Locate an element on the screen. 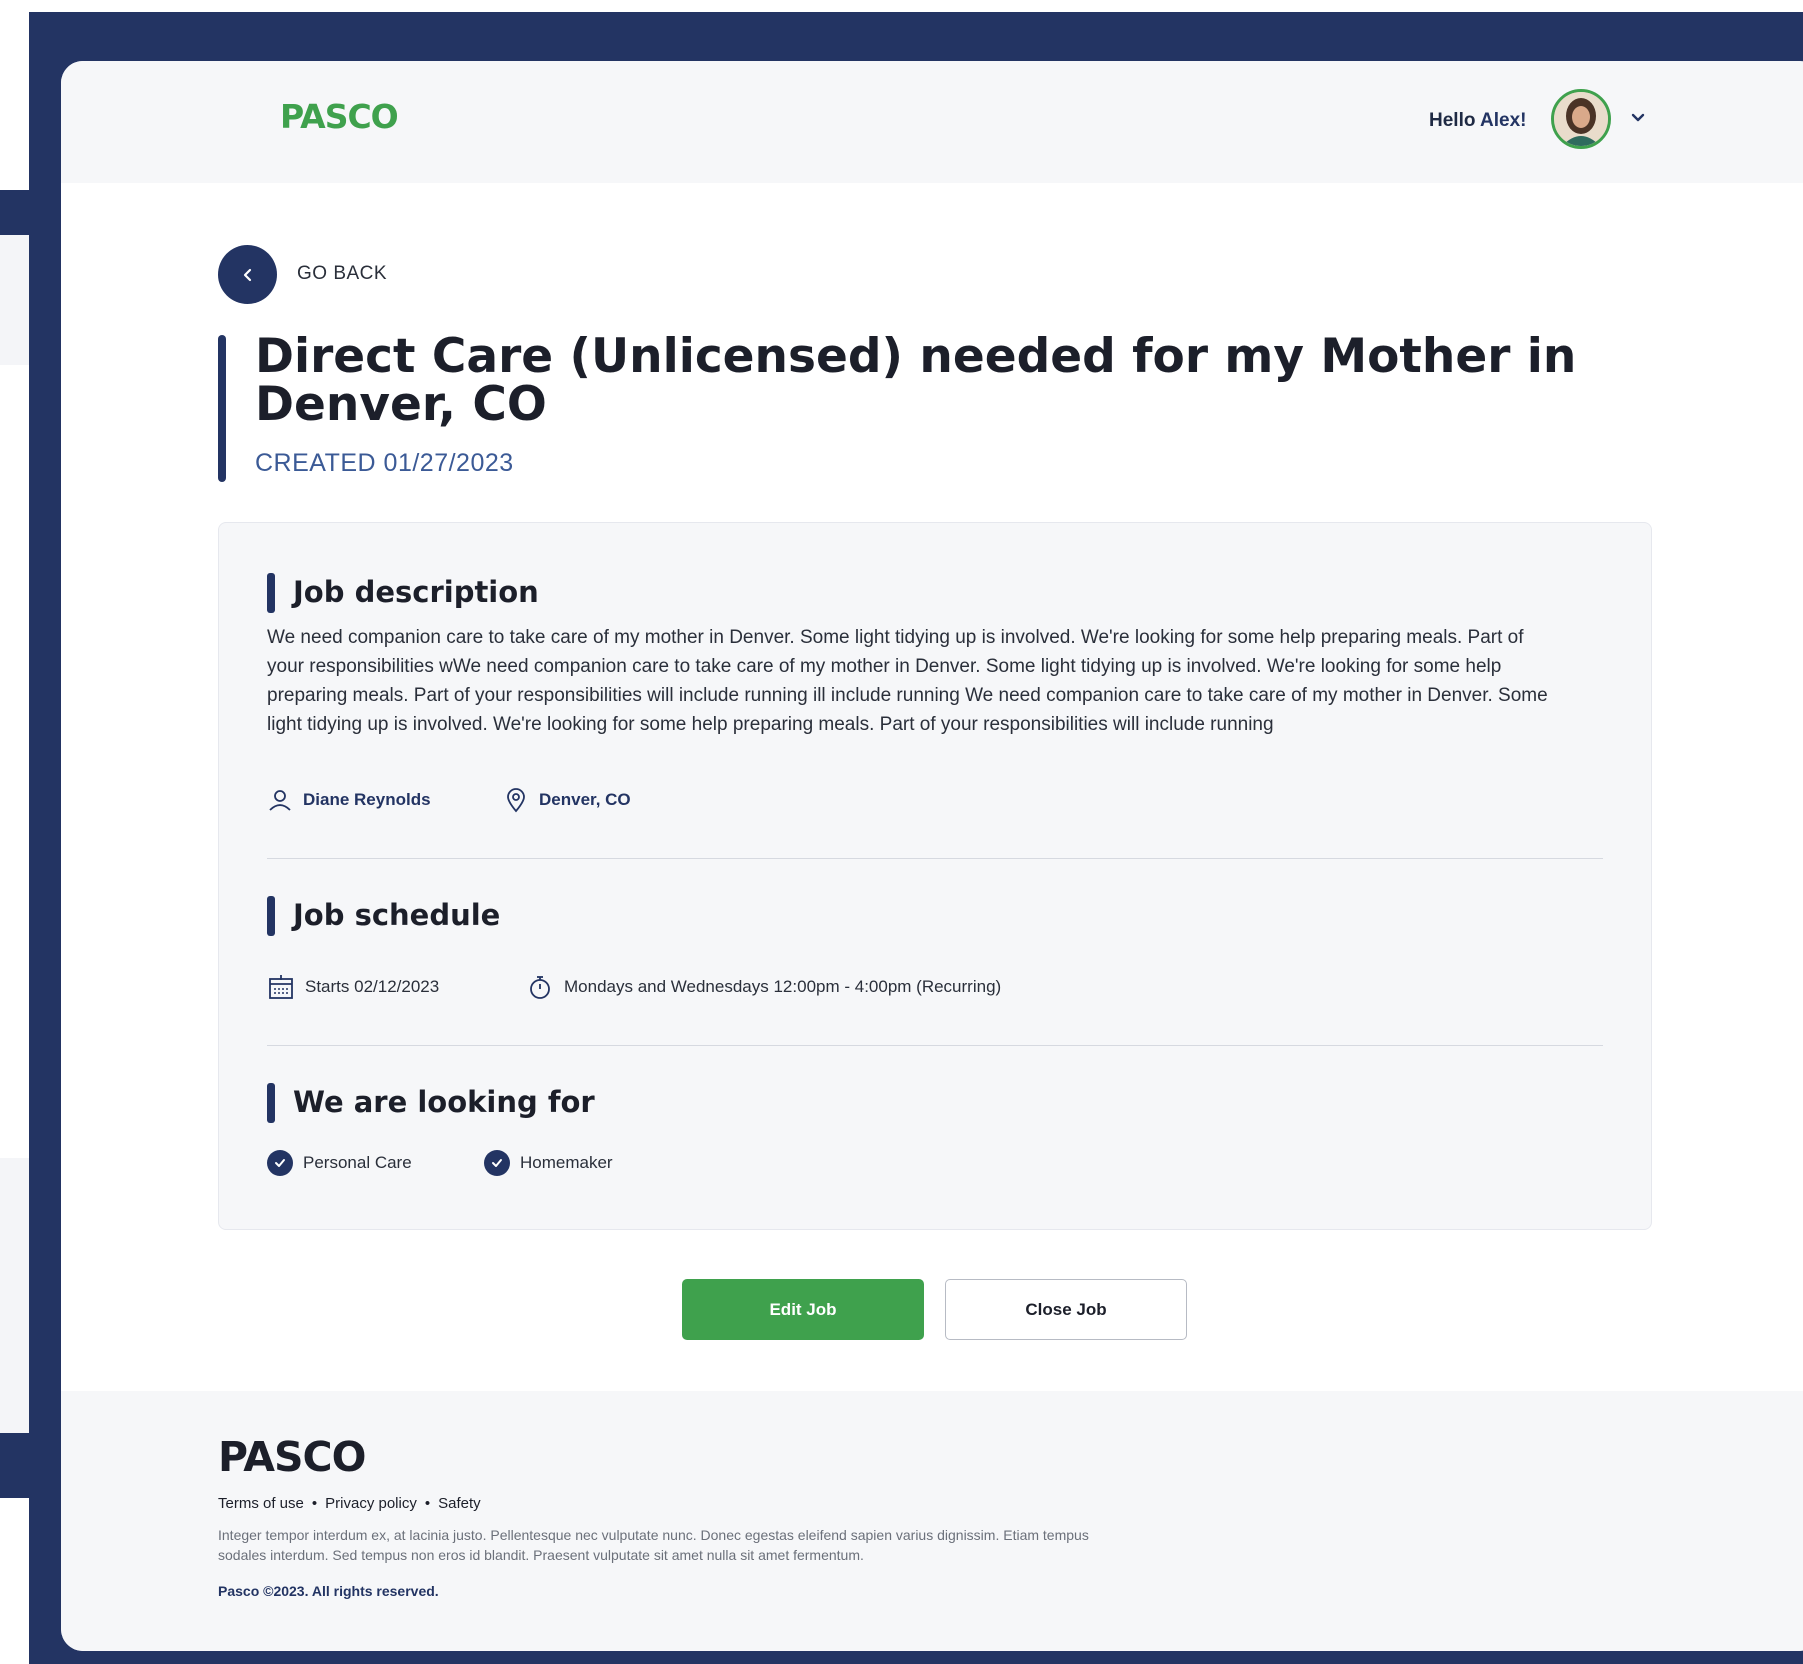  footer-logo: PASCO is located at coordinates (292, 1457).